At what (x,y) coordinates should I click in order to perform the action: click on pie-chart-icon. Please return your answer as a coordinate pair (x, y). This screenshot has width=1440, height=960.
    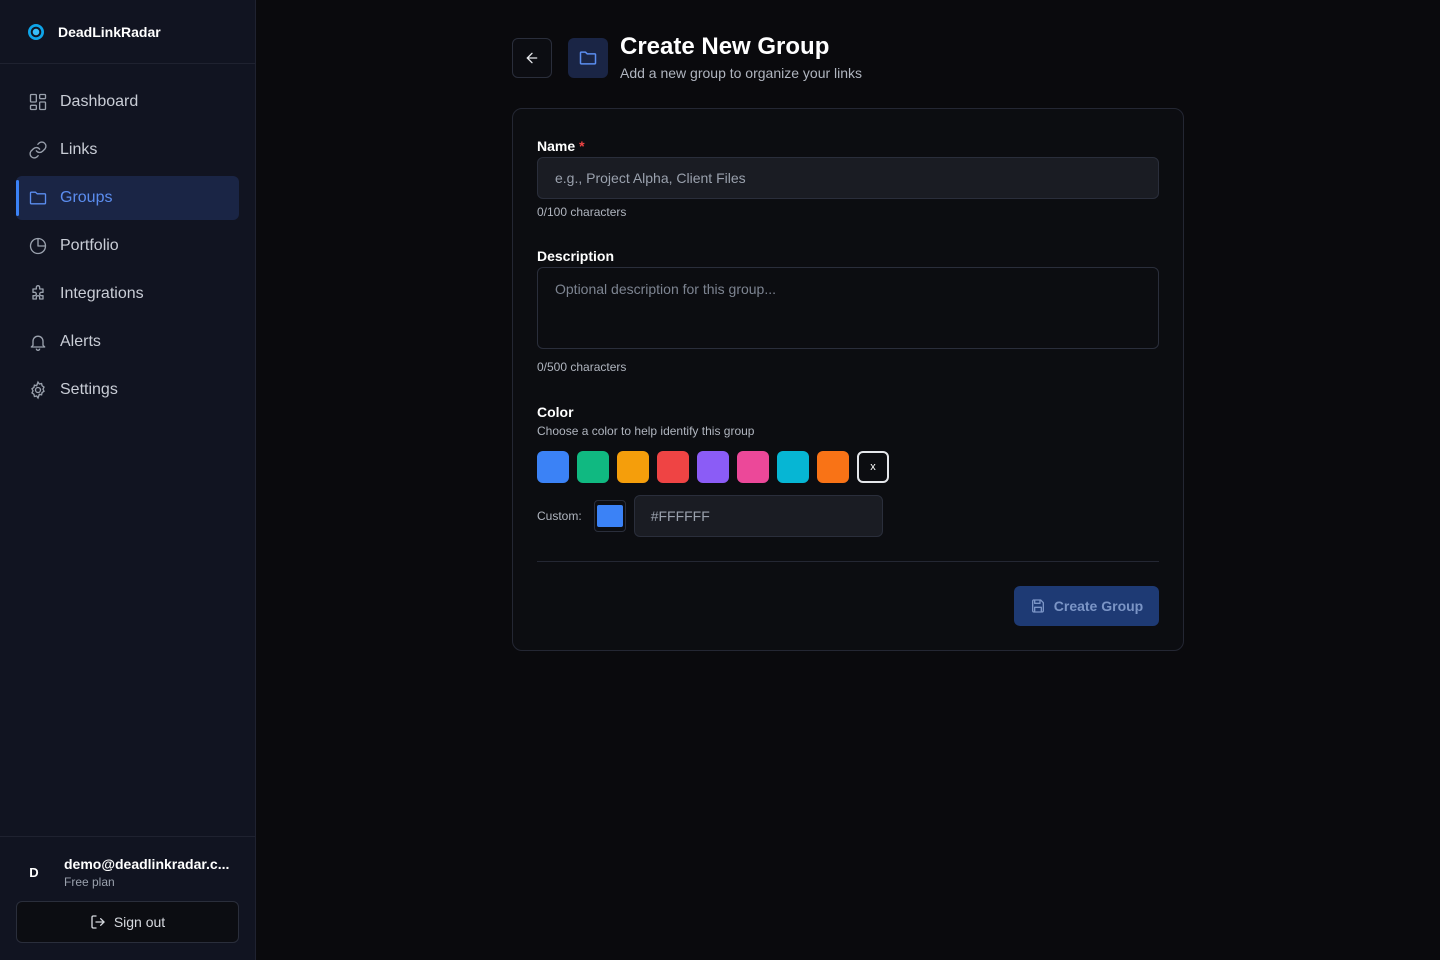
    Looking at the image, I should click on (38, 246).